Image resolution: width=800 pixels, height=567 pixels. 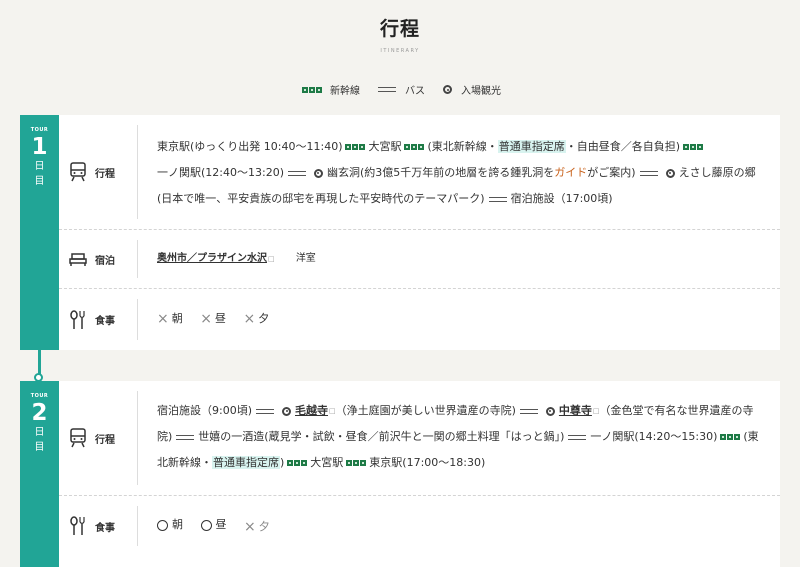 What do you see at coordinates (419, 259) in the screenshot?
I see `lodging-row: 宿泊 奥州市／プラザイン水沢□ 洋室` at bounding box center [419, 259].